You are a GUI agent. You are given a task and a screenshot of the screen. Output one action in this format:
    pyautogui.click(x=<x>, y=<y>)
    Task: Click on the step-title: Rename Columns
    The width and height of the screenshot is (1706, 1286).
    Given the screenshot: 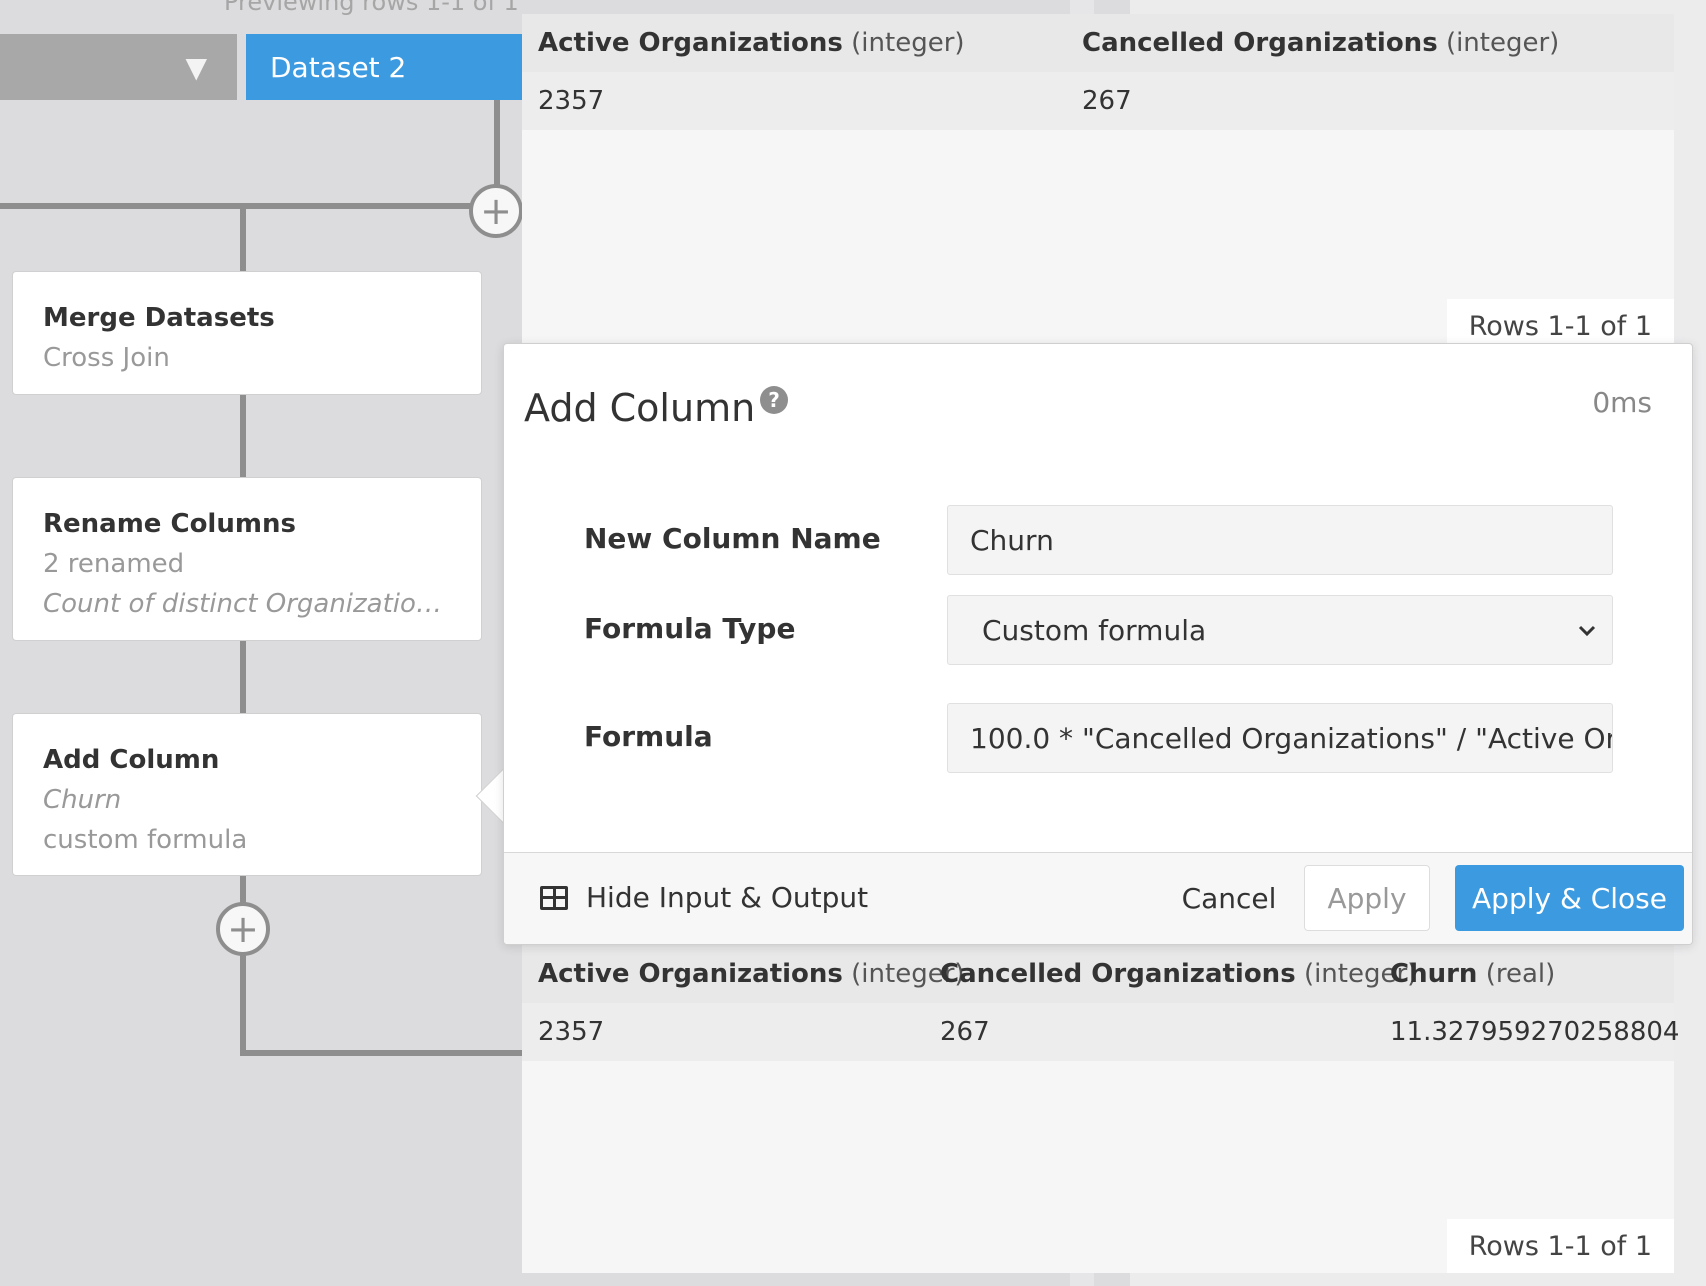 What is the action you would take?
    pyautogui.click(x=169, y=524)
    